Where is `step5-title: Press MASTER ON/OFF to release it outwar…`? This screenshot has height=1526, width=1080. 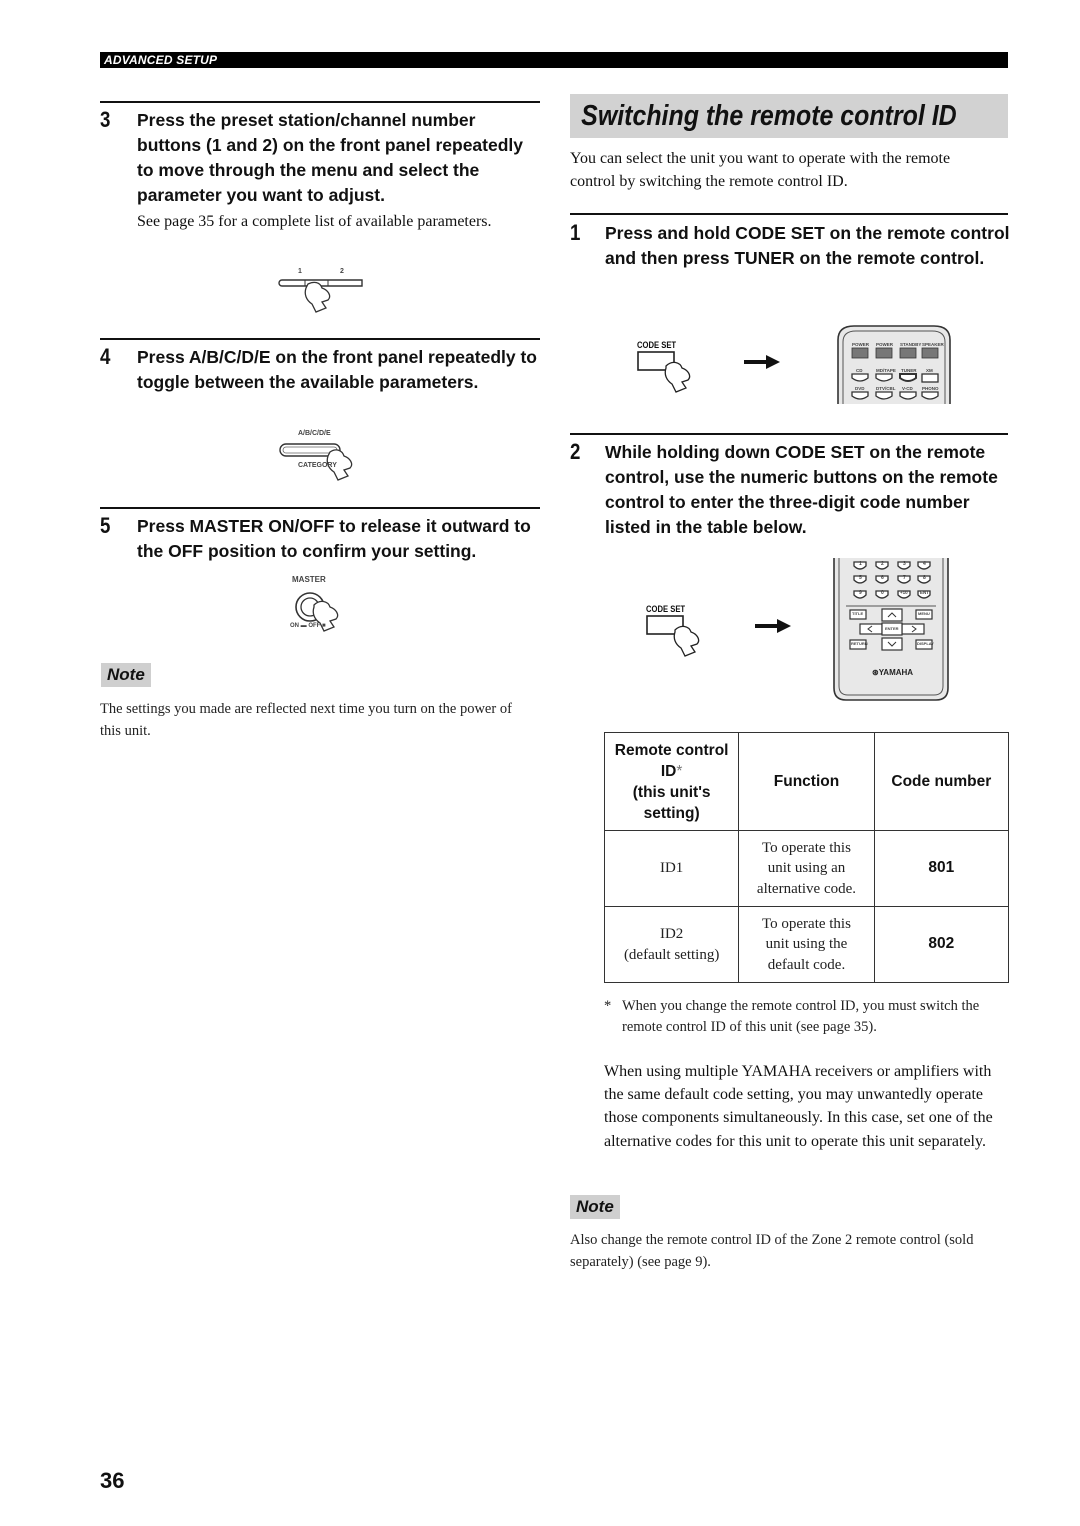 step5-title: Press MASTER ON/OFF to release it outwar… is located at coordinates (334, 538).